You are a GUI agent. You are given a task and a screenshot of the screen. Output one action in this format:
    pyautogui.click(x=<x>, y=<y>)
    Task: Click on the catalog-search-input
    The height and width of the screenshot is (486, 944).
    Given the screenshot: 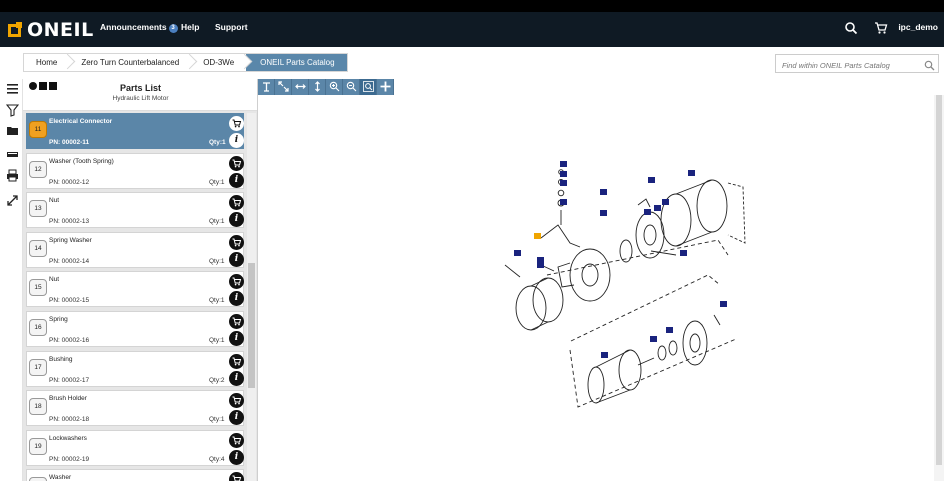 What is the action you would take?
    pyautogui.click(x=846, y=65)
    